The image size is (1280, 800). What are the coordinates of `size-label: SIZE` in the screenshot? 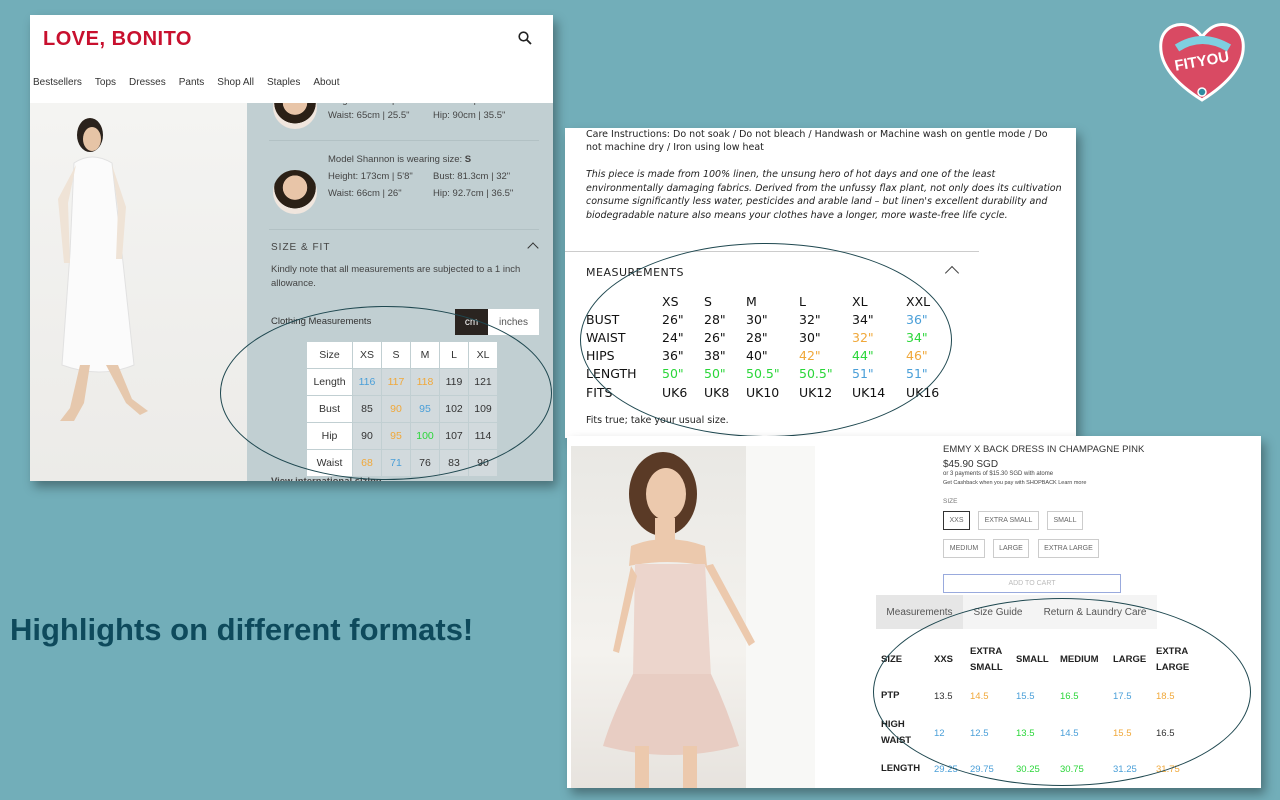 It's located at (950, 501).